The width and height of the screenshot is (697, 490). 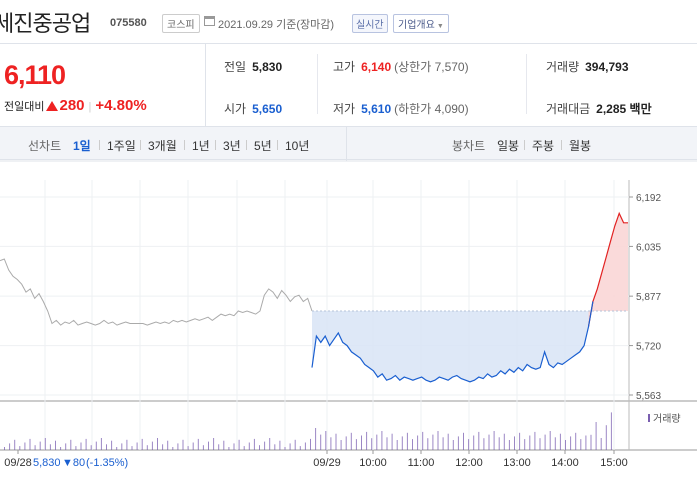 I want to click on x-tick-label: 12:00, so click(x=469, y=463).